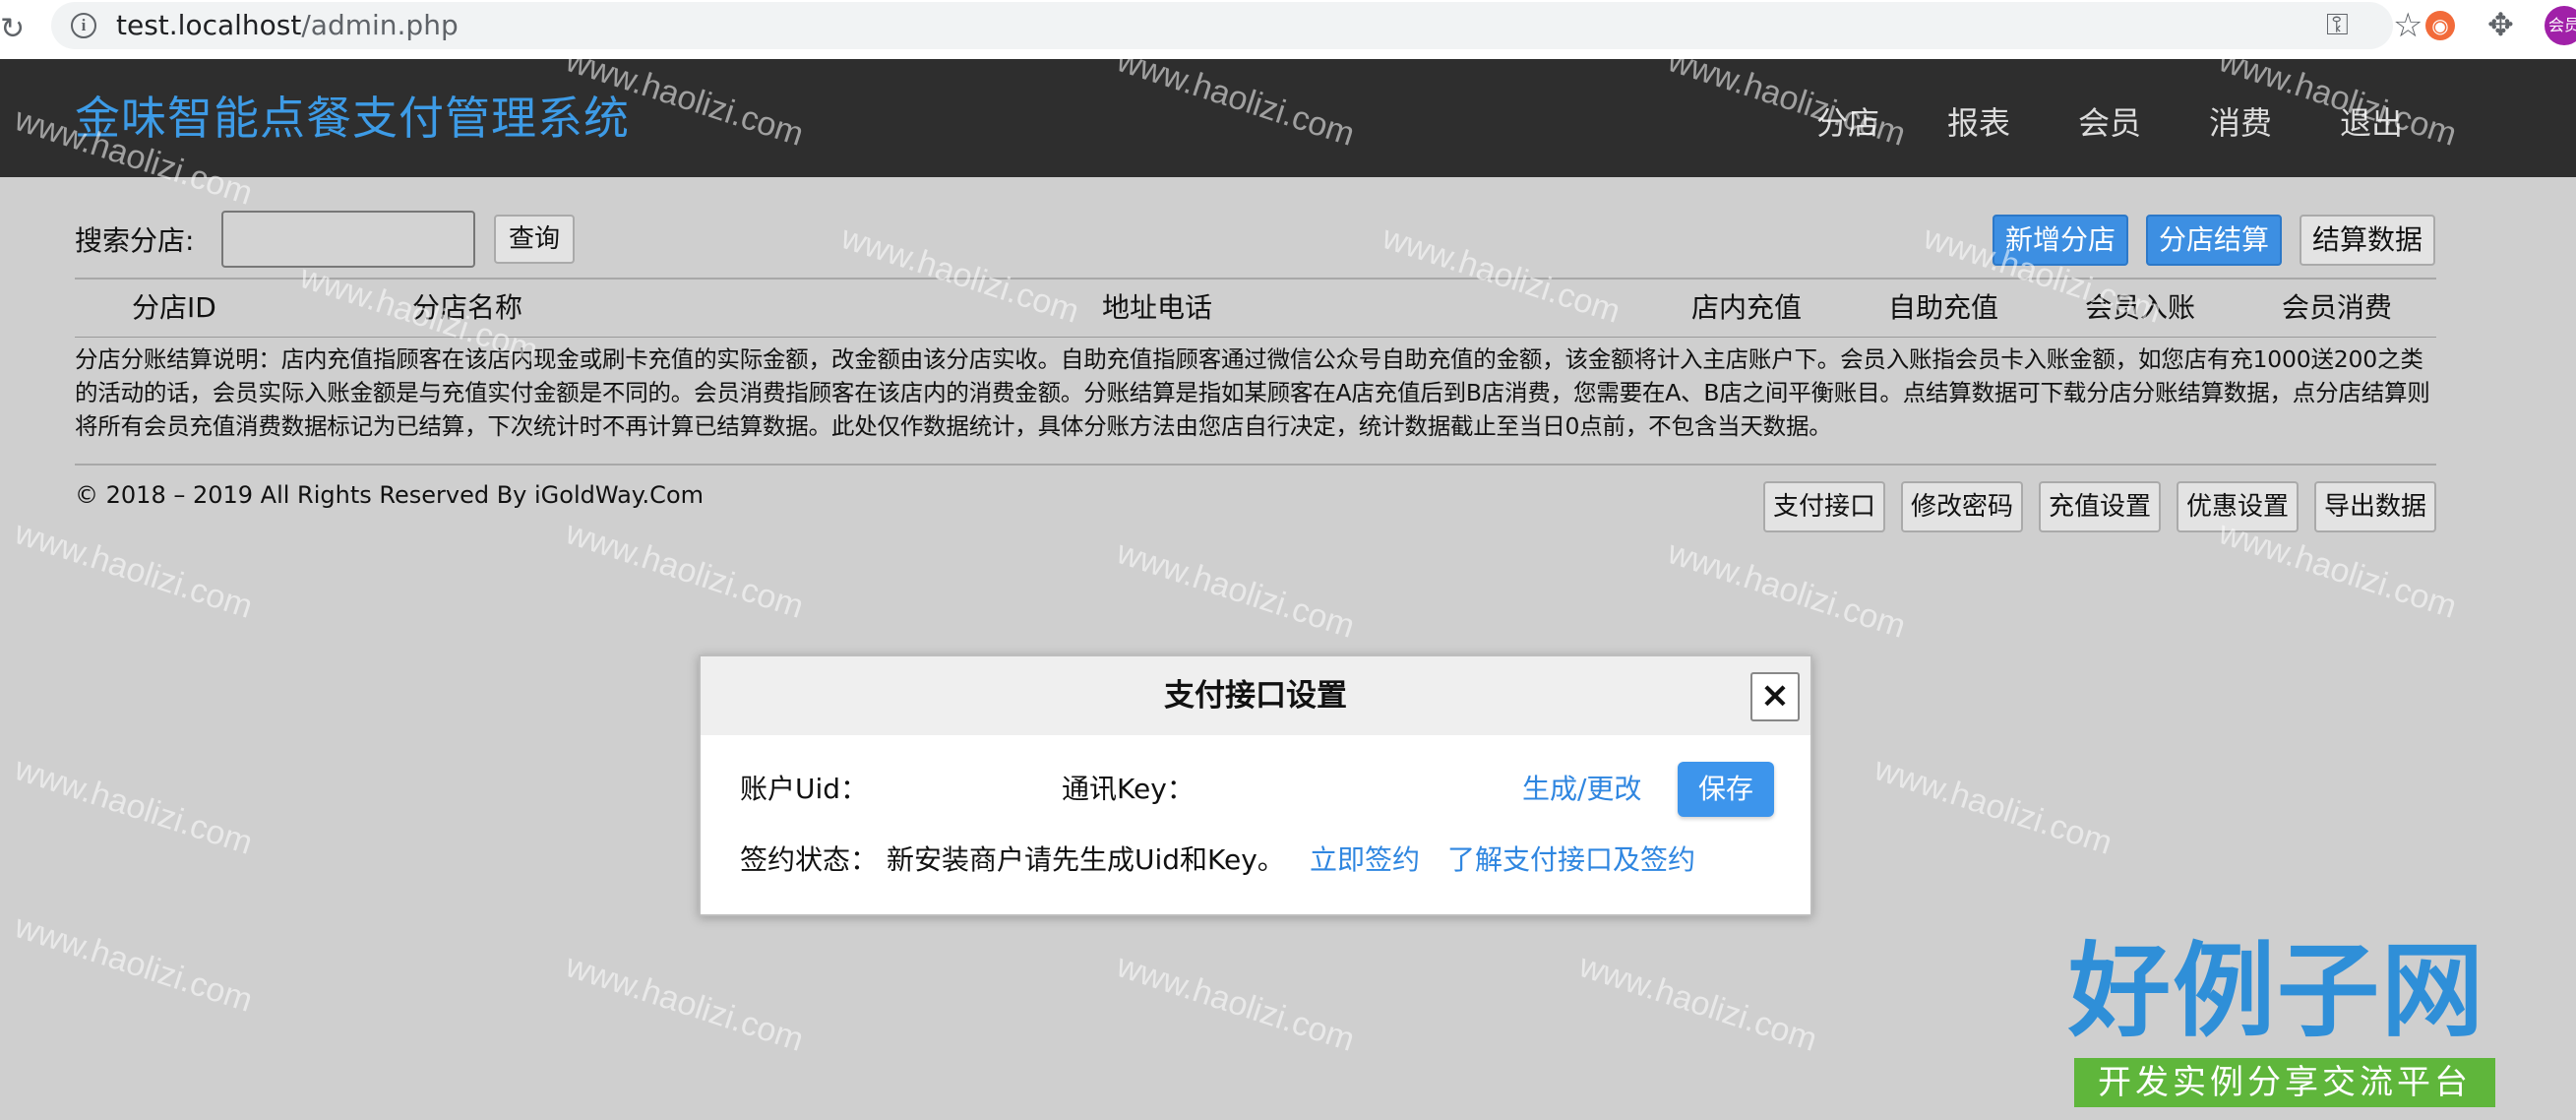 The width and height of the screenshot is (2576, 1120). I want to click on uid-label: 账户Uid：, so click(804, 789).